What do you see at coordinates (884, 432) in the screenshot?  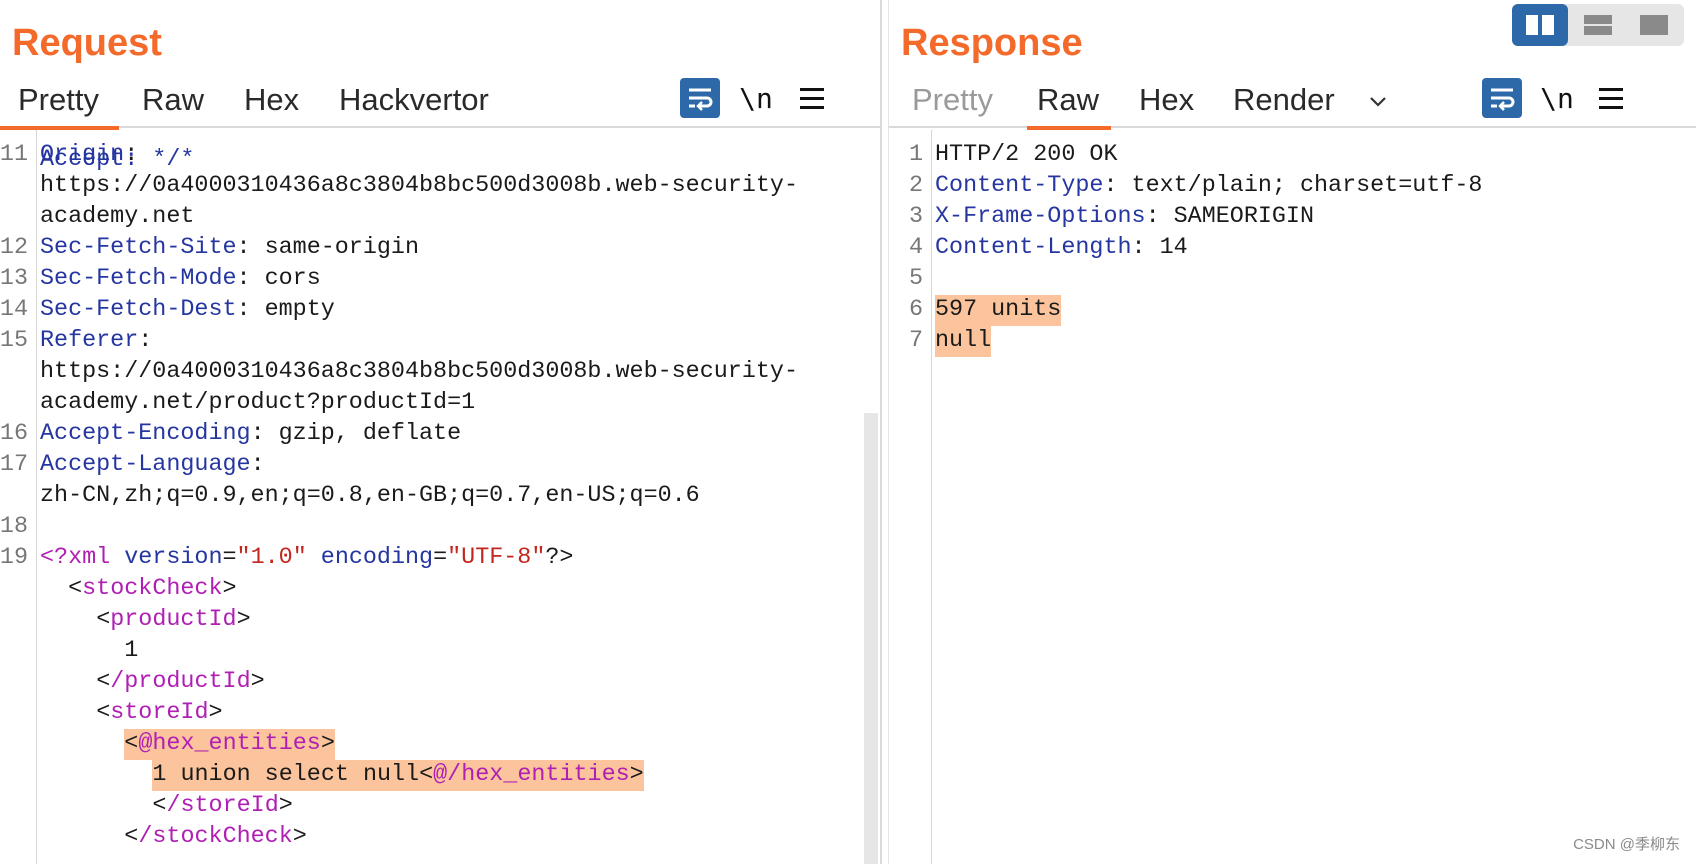 I see `pane-splitter` at bounding box center [884, 432].